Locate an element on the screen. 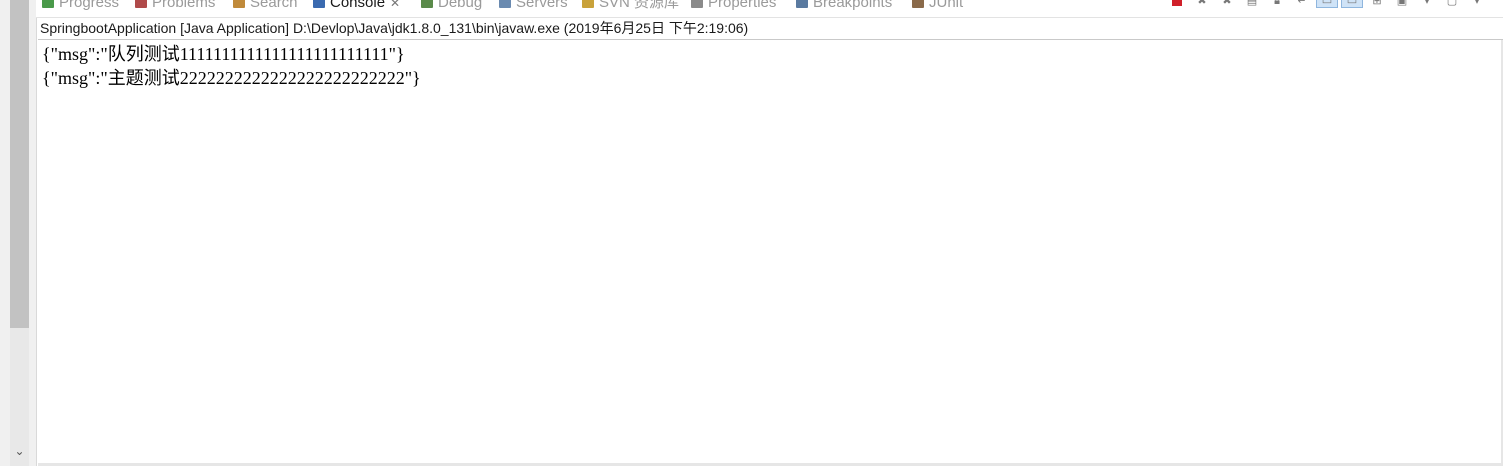 This screenshot has width=1503, height=466. word-wrap-icon: ↵ is located at coordinates (1302, 3).